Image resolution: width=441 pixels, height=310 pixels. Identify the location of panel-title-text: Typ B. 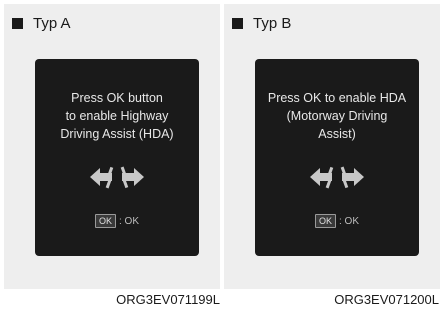
(272, 23).